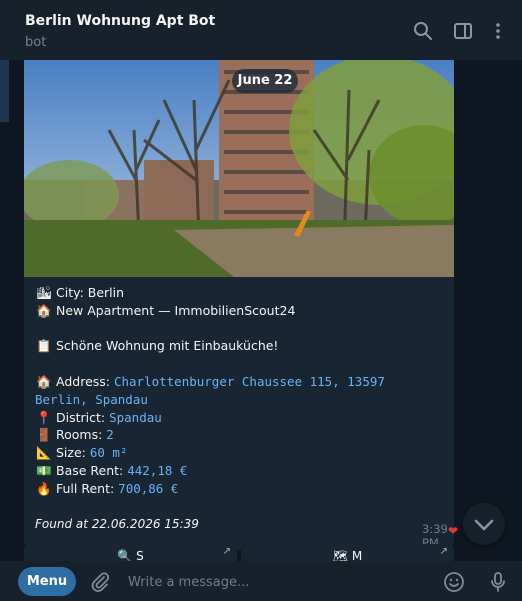 This screenshot has height=601, width=522. I want to click on inline-button-map-label: 🗺 M, so click(347, 555).